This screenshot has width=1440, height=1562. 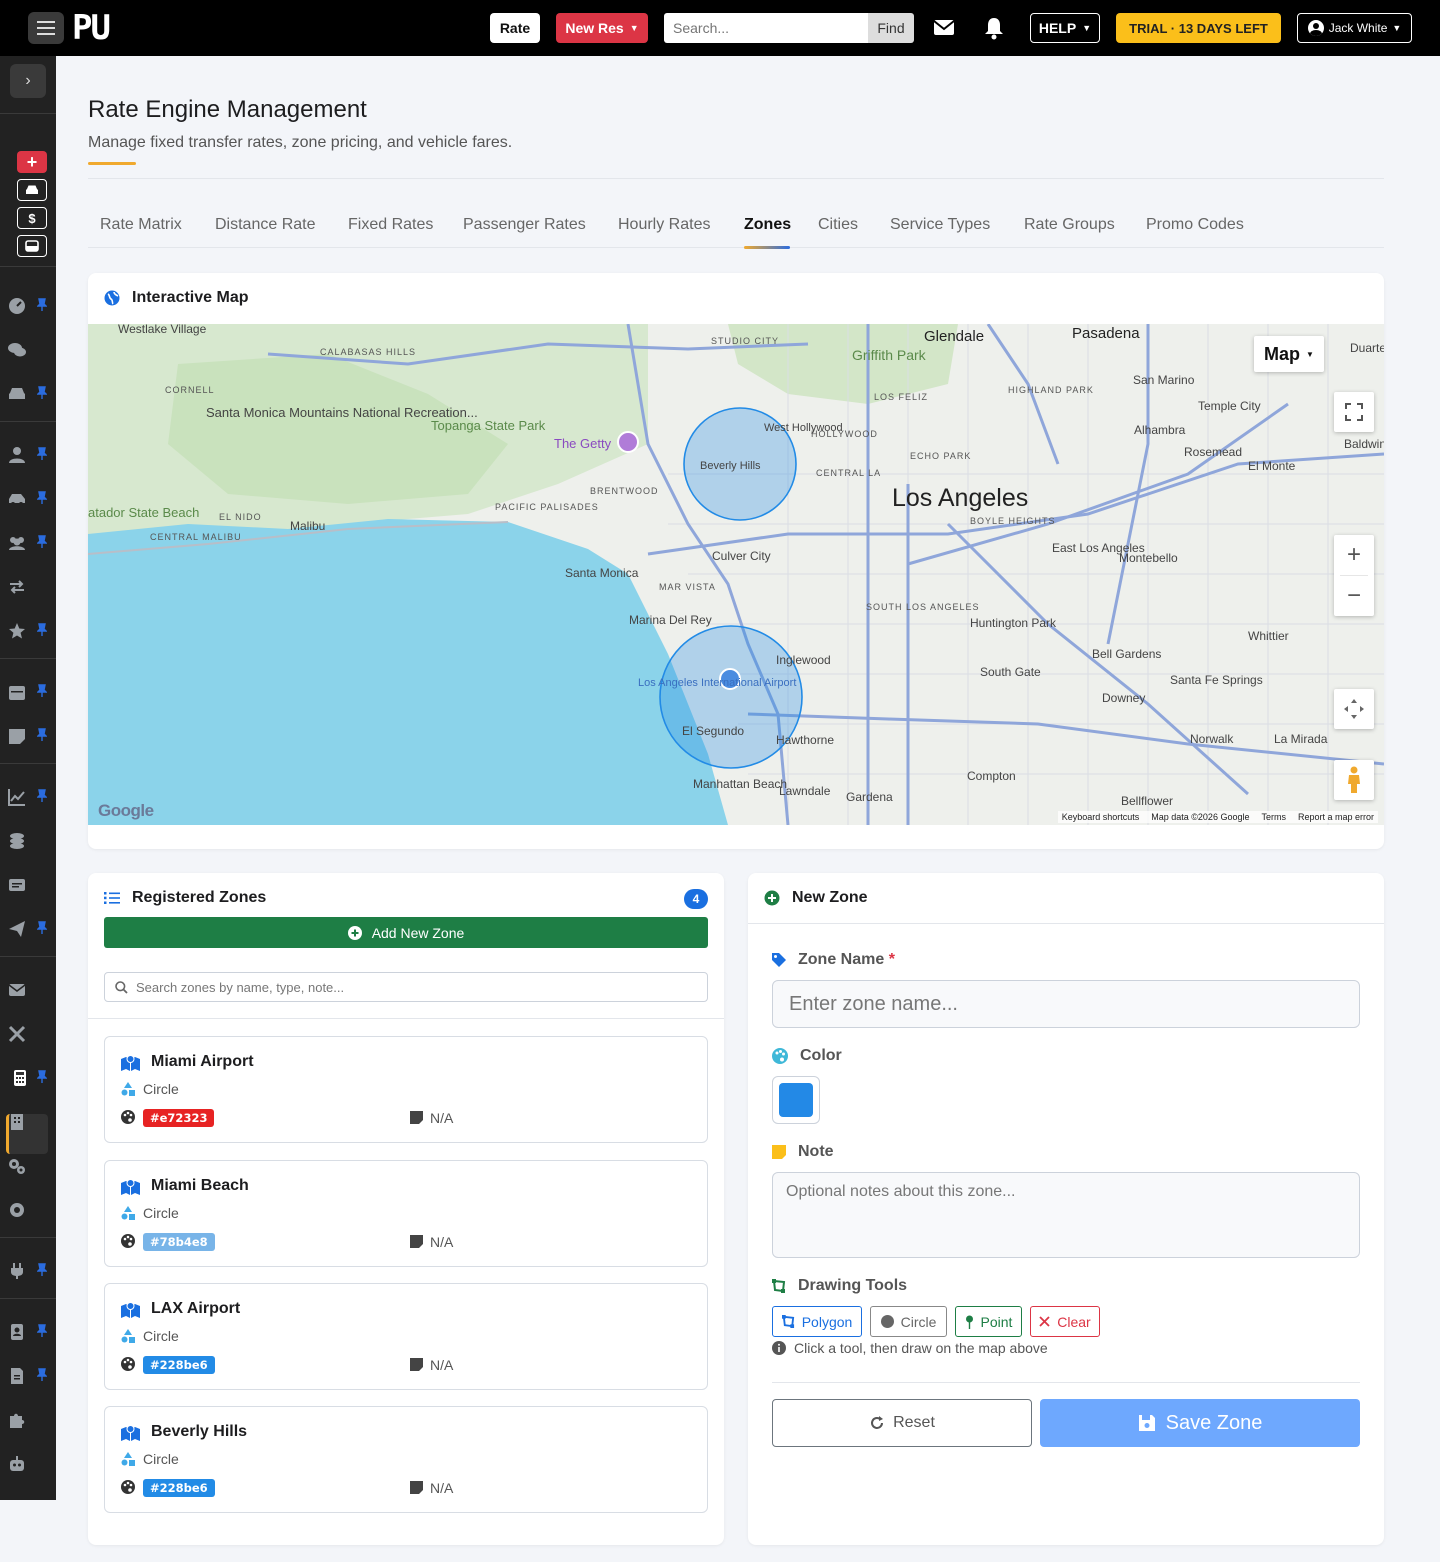 I want to click on add-new-zone-button: Add New Zone, so click(x=406, y=932).